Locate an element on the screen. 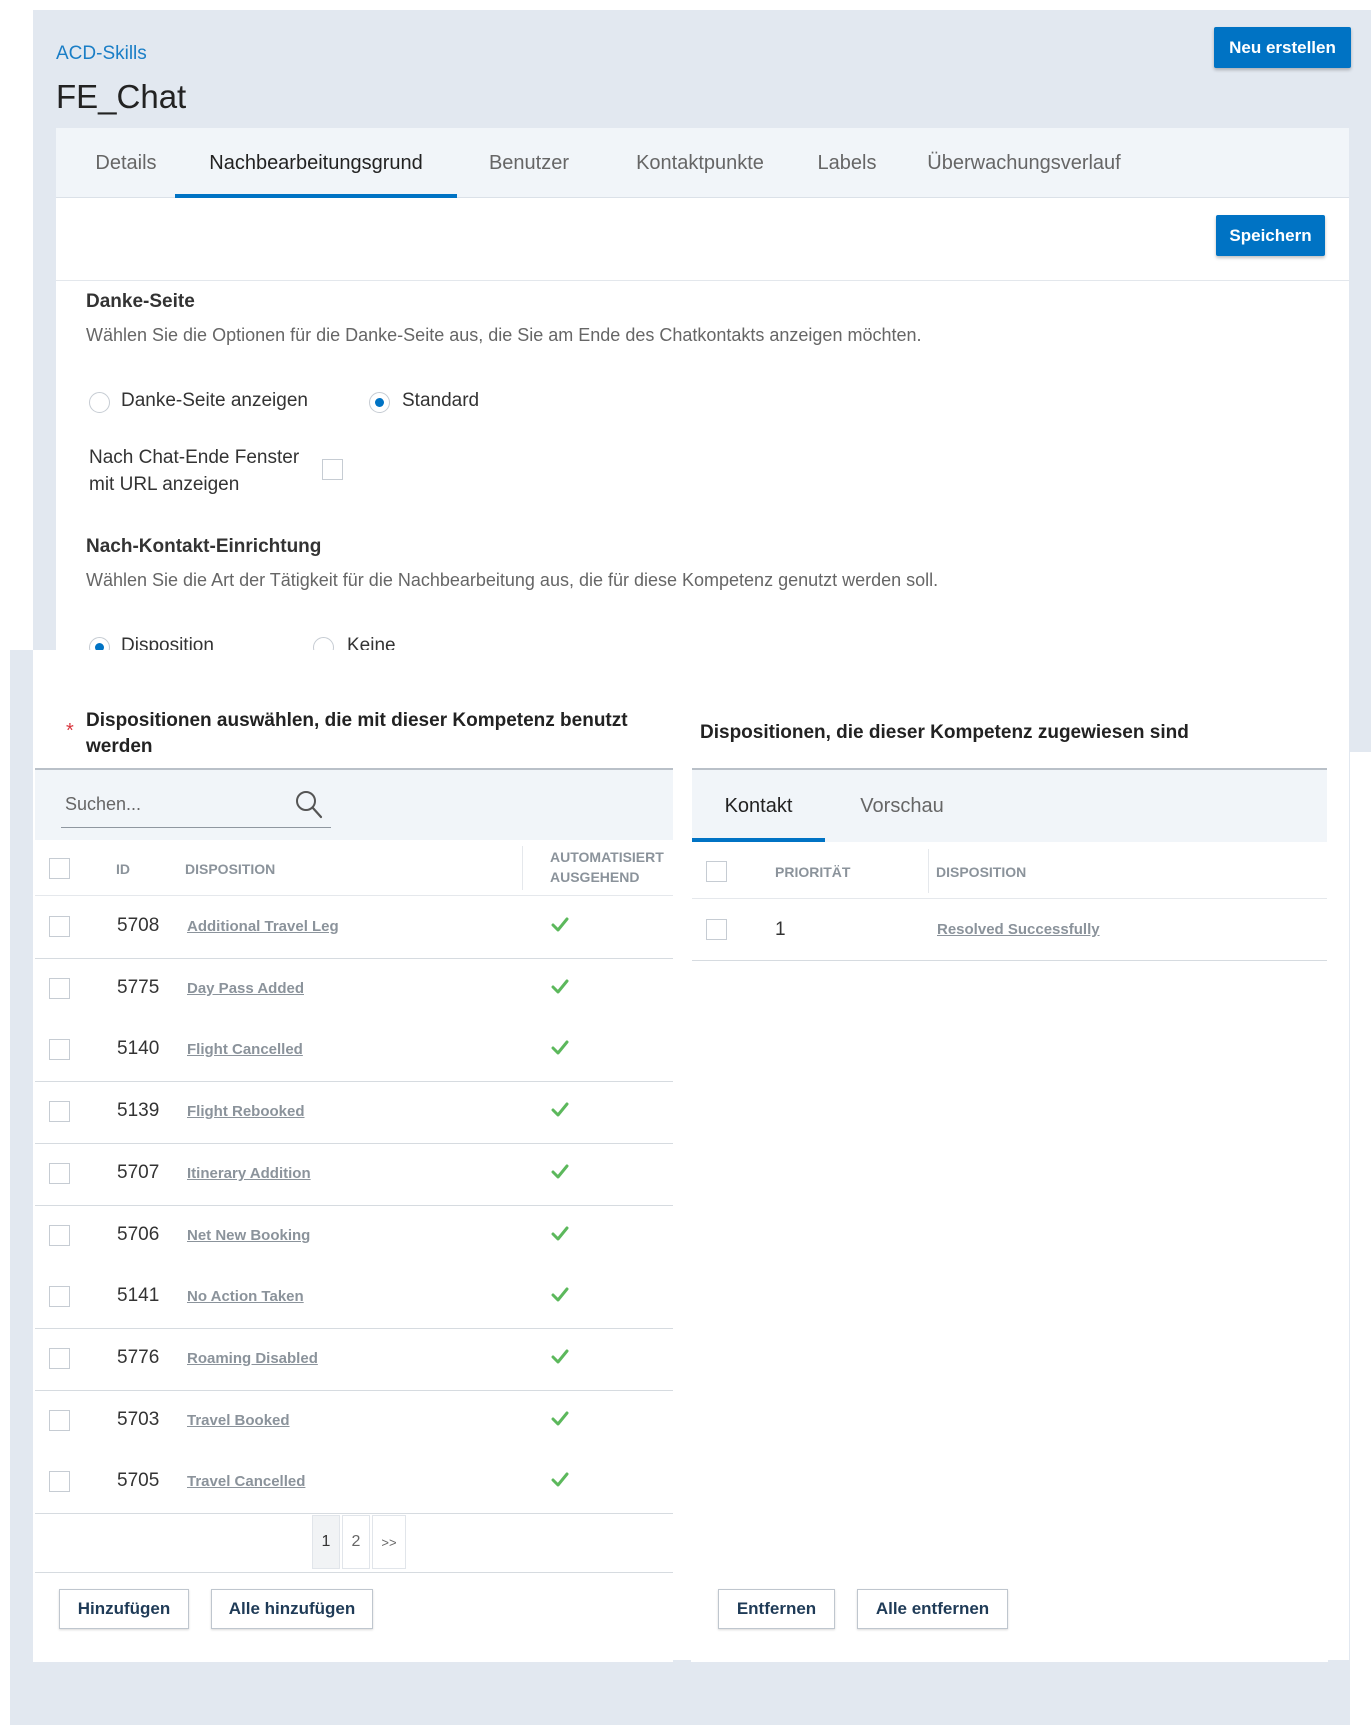  assigned-row-checkbox is located at coordinates (716, 929).